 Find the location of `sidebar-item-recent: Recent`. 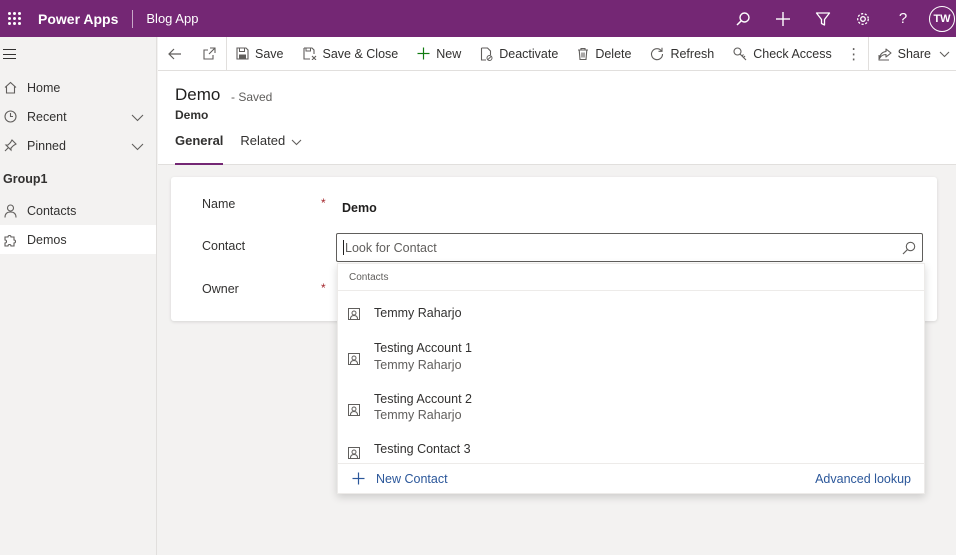

sidebar-item-recent: Recent is located at coordinates (78, 116).